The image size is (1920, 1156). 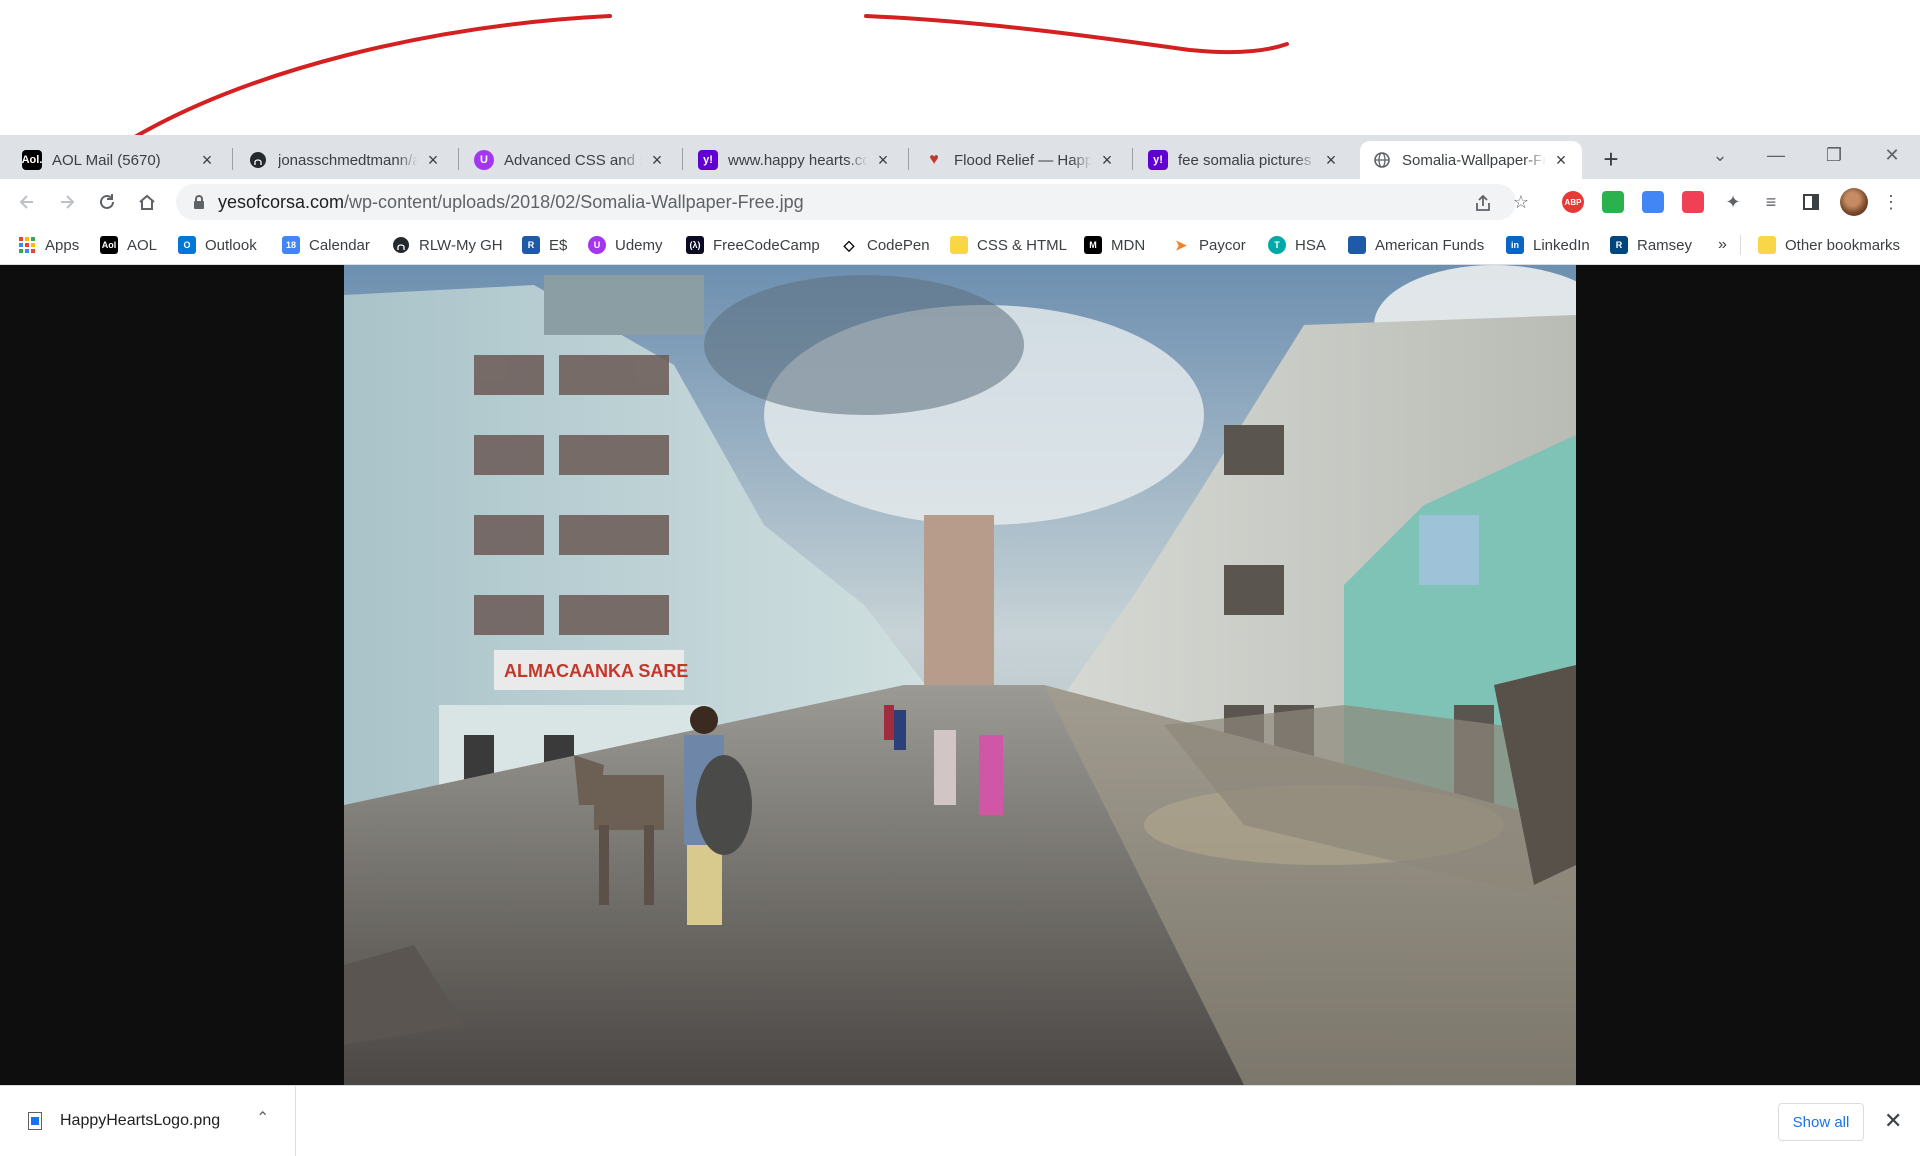 I want to click on bookmarks-overflow-button: », so click(x=1722, y=245).